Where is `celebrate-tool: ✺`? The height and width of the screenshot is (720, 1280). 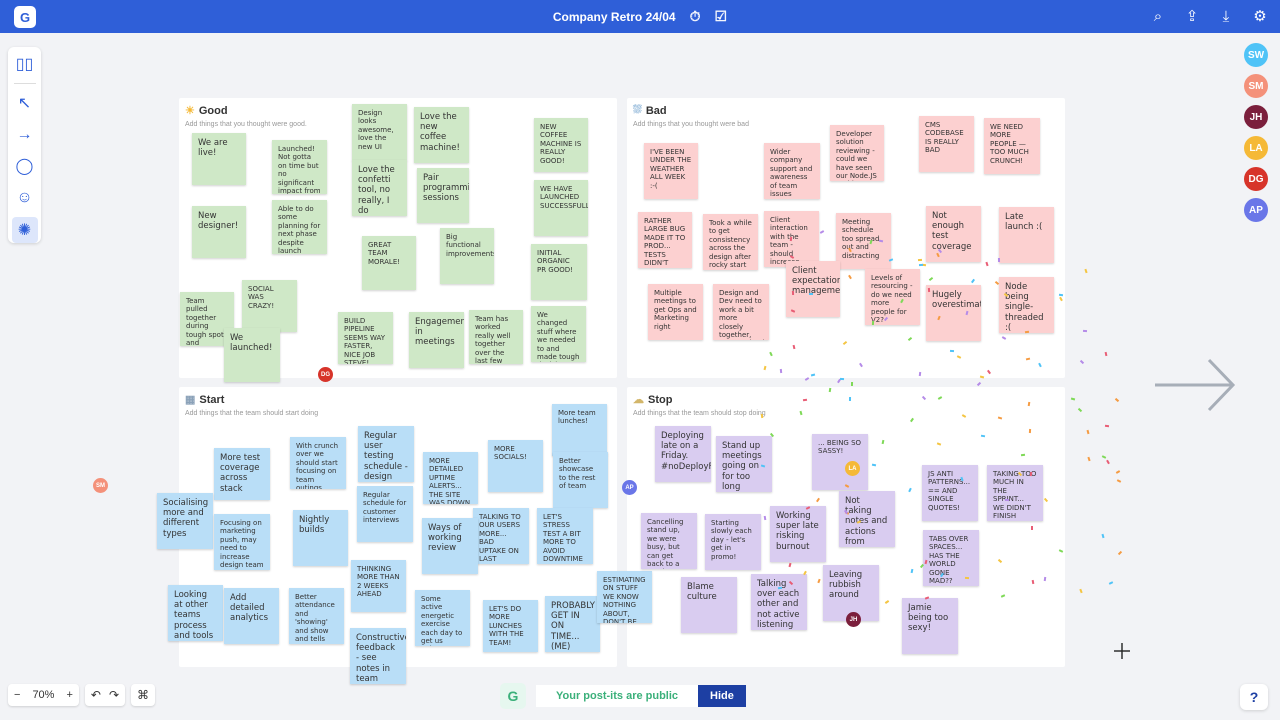
celebrate-tool: ✺ is located at coordinates (24, 230).